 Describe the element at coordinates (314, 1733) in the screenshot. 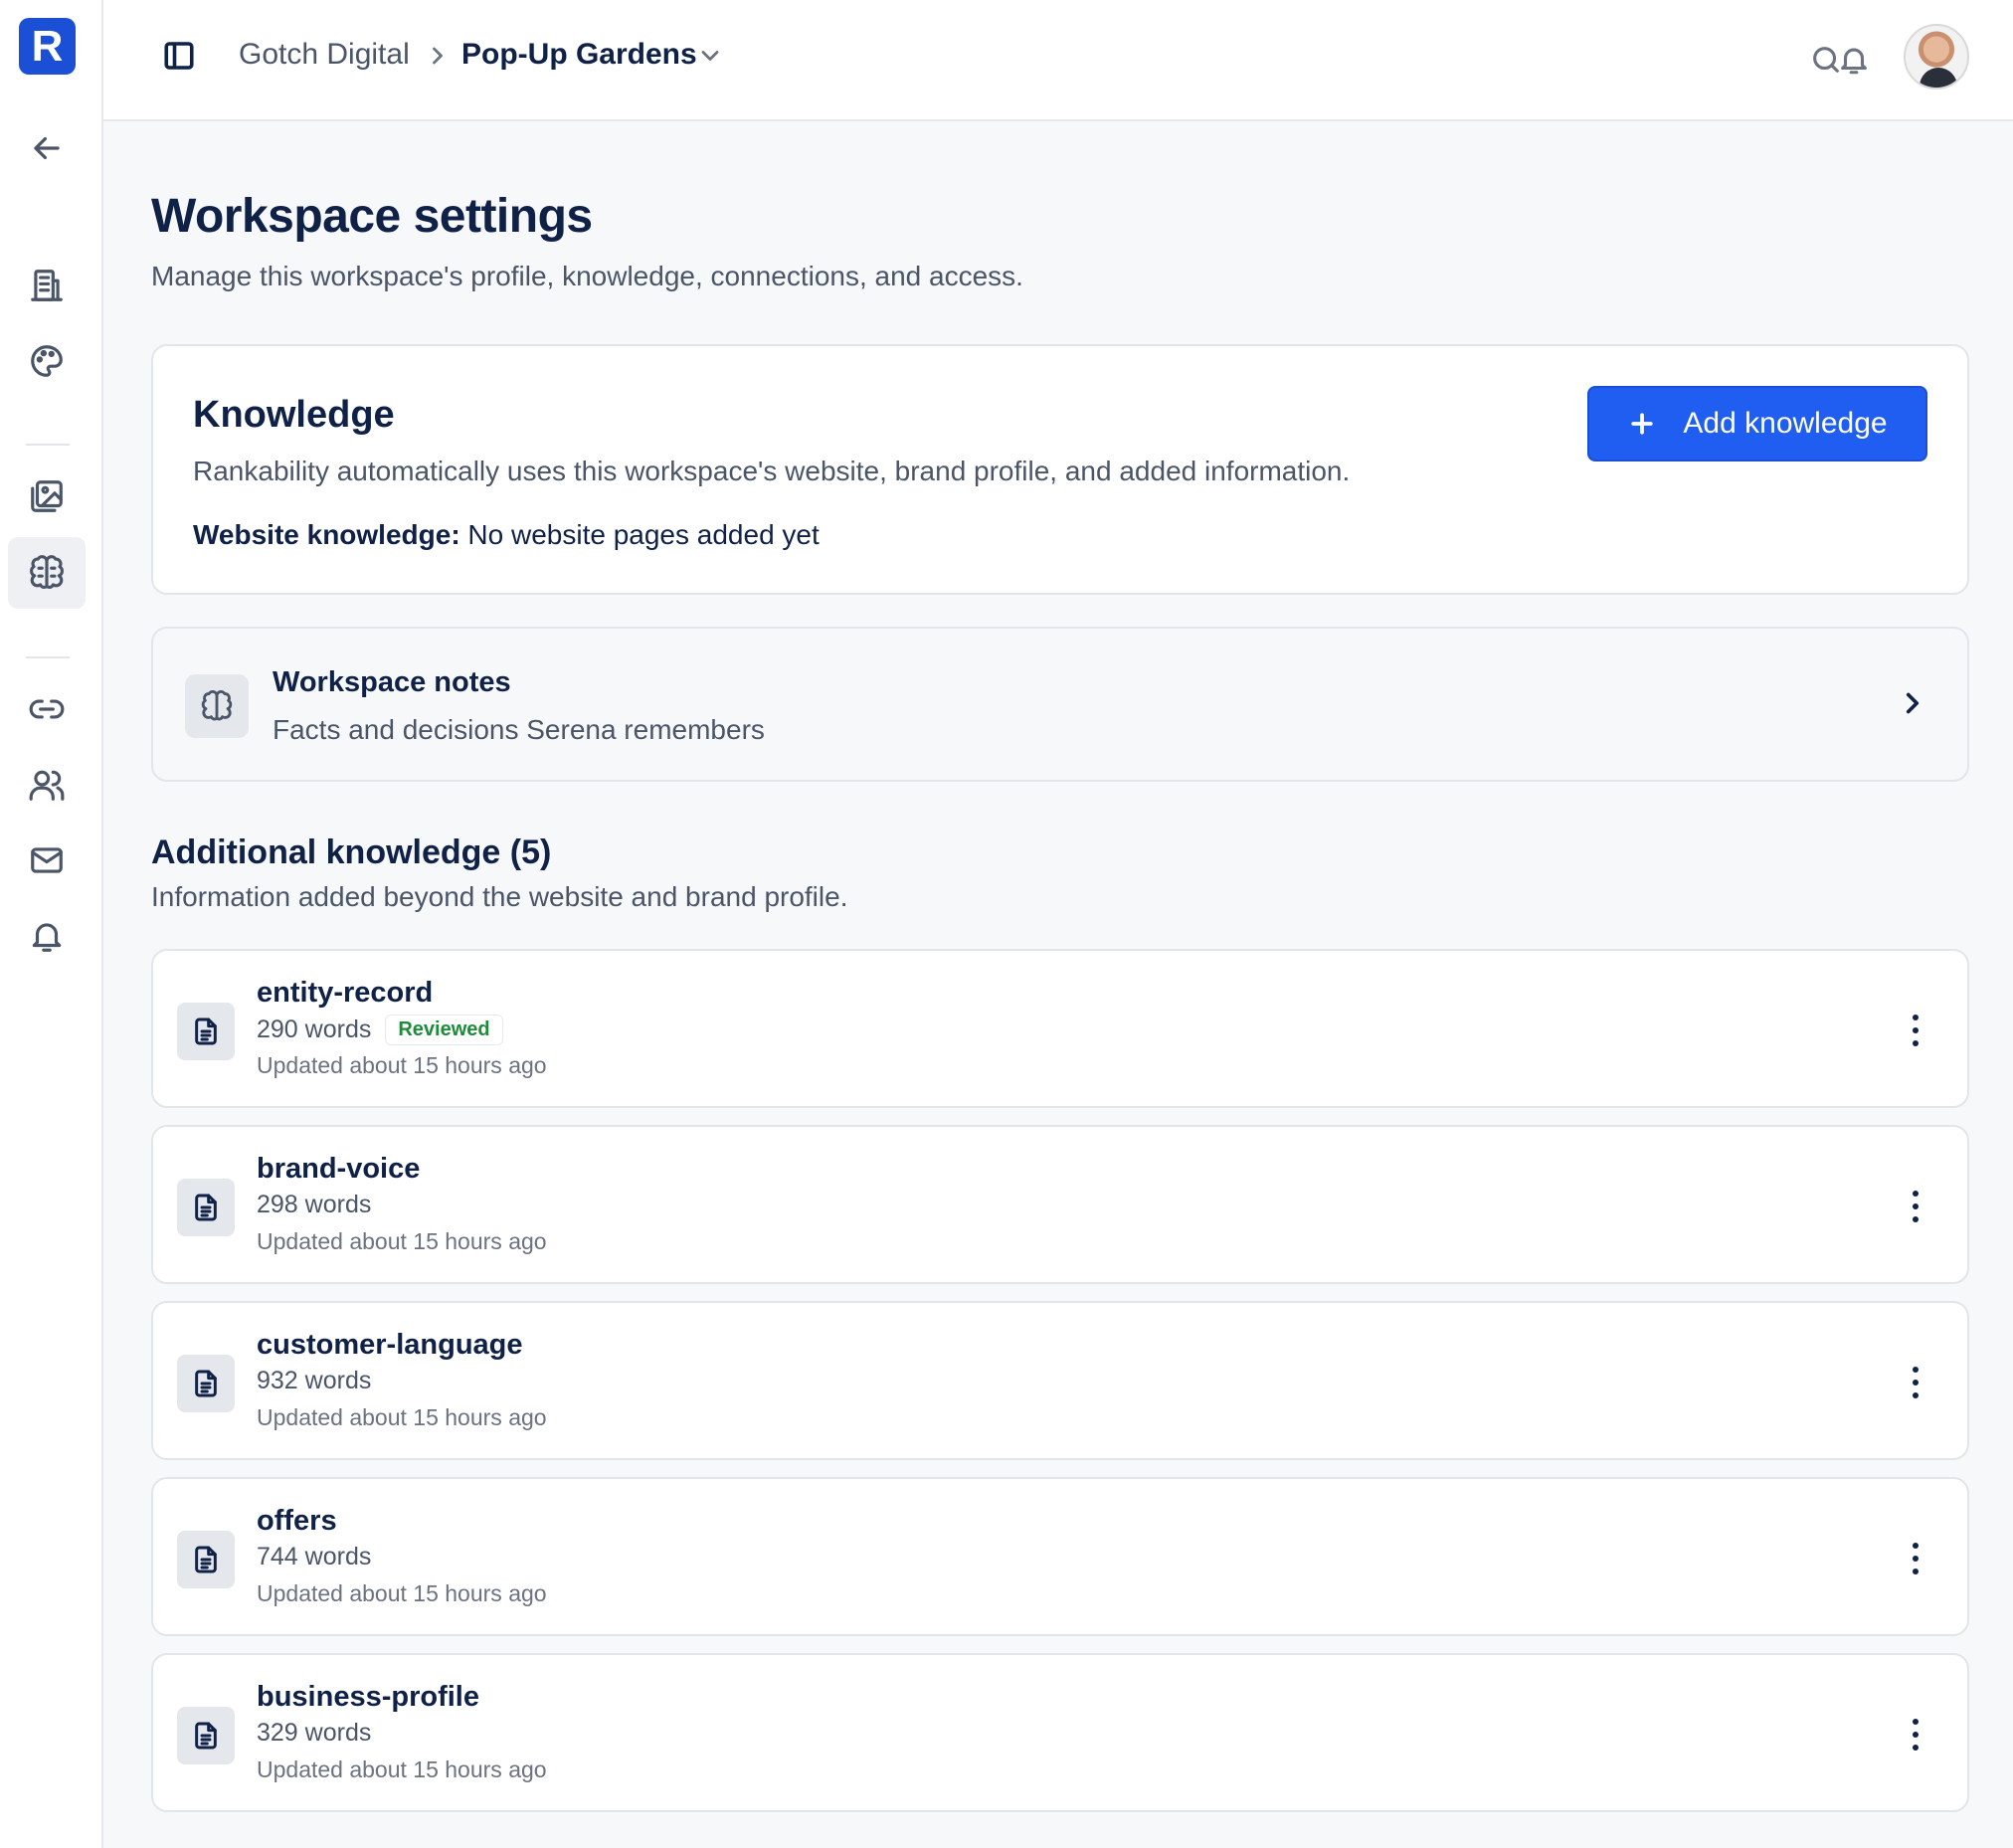

I see `item-word-count: 329 words` at that location.